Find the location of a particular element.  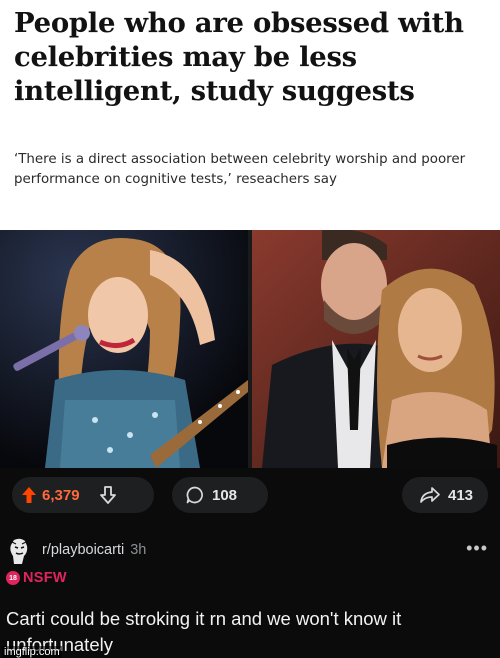

nsfw-badge: 18 NSFW is located at coordinates (36, 578).